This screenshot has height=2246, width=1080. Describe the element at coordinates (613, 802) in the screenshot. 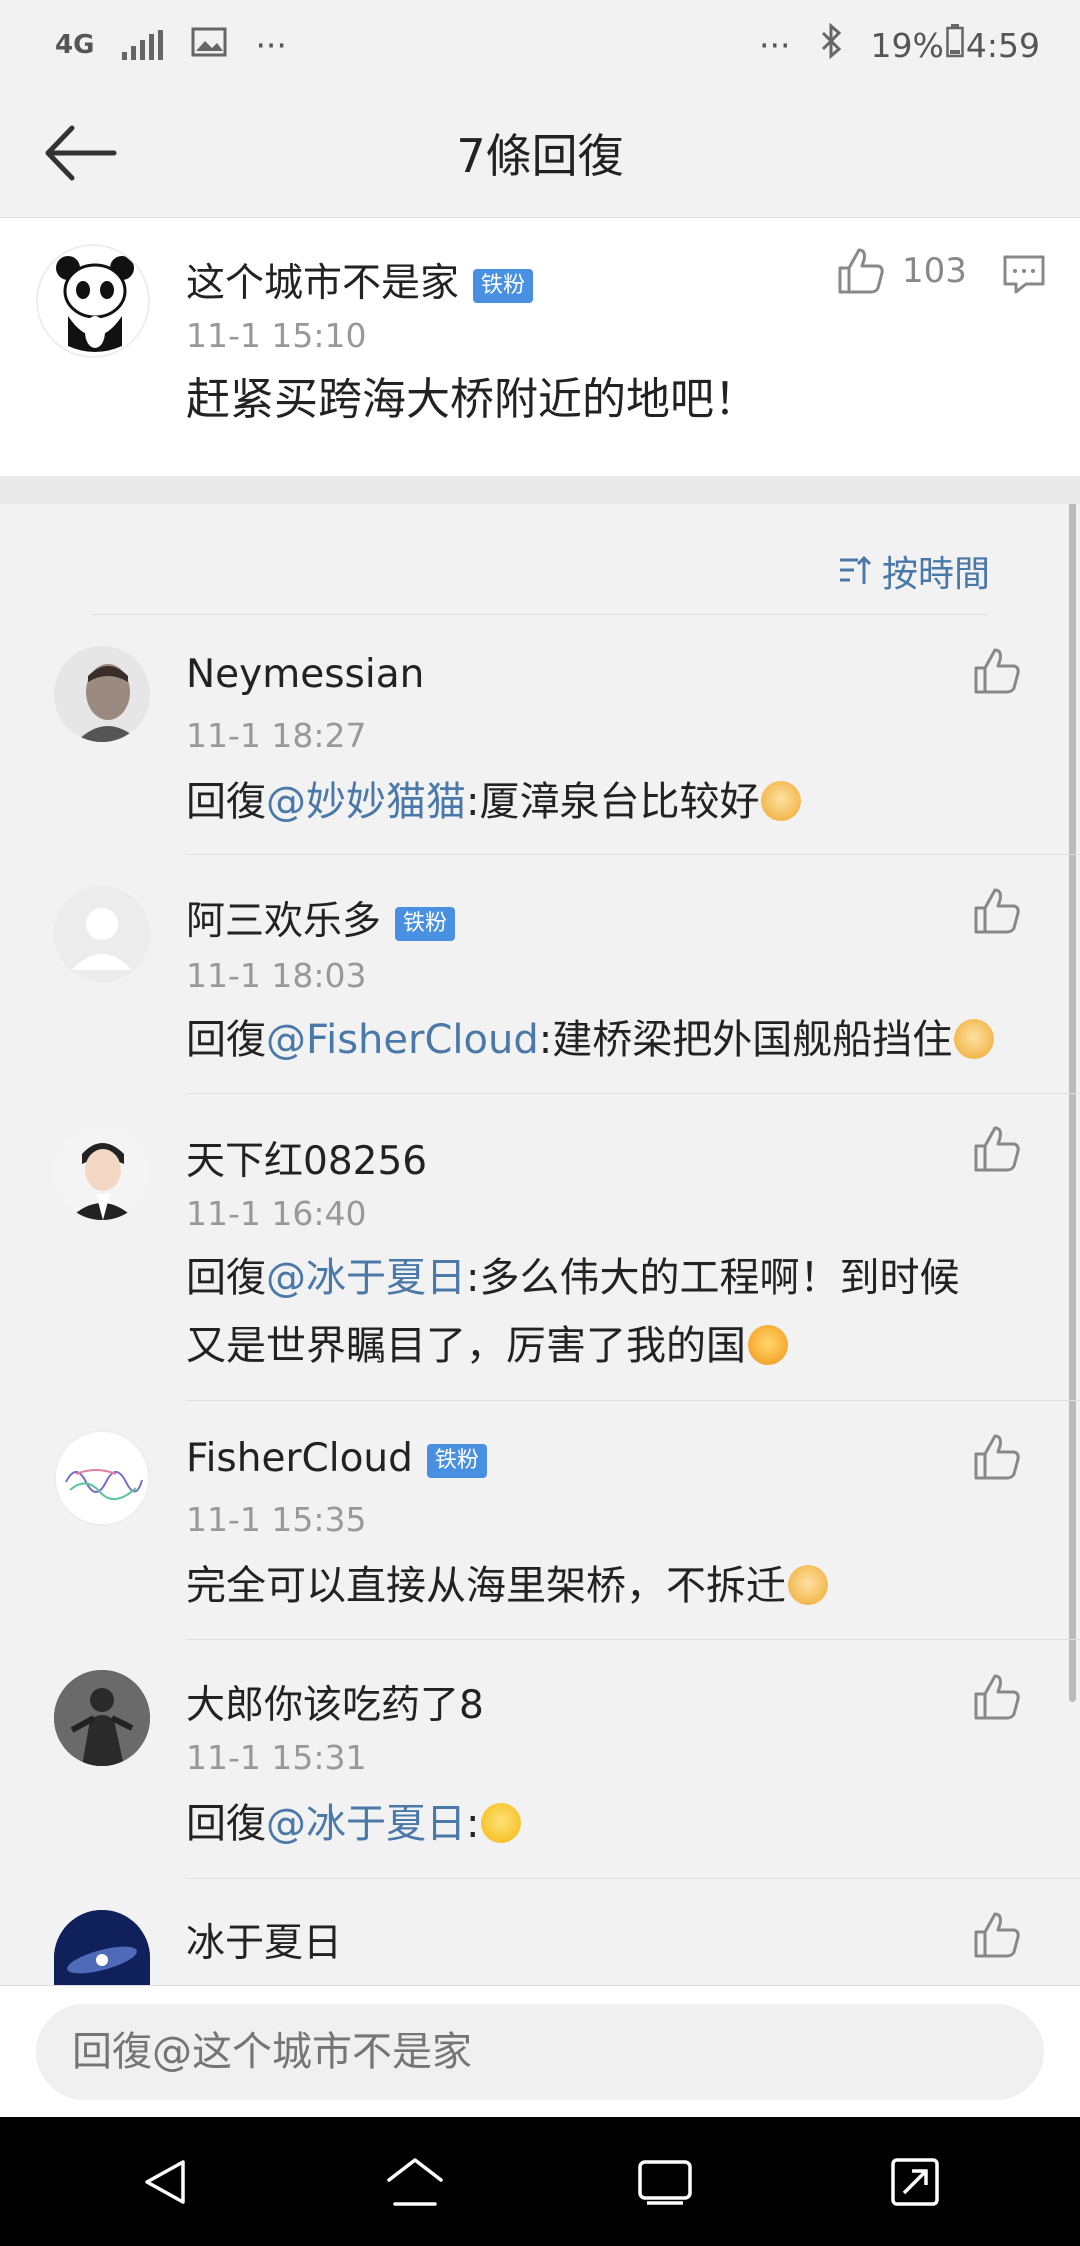

I see `reply-body: :厦漳泉台比较好` at that location.